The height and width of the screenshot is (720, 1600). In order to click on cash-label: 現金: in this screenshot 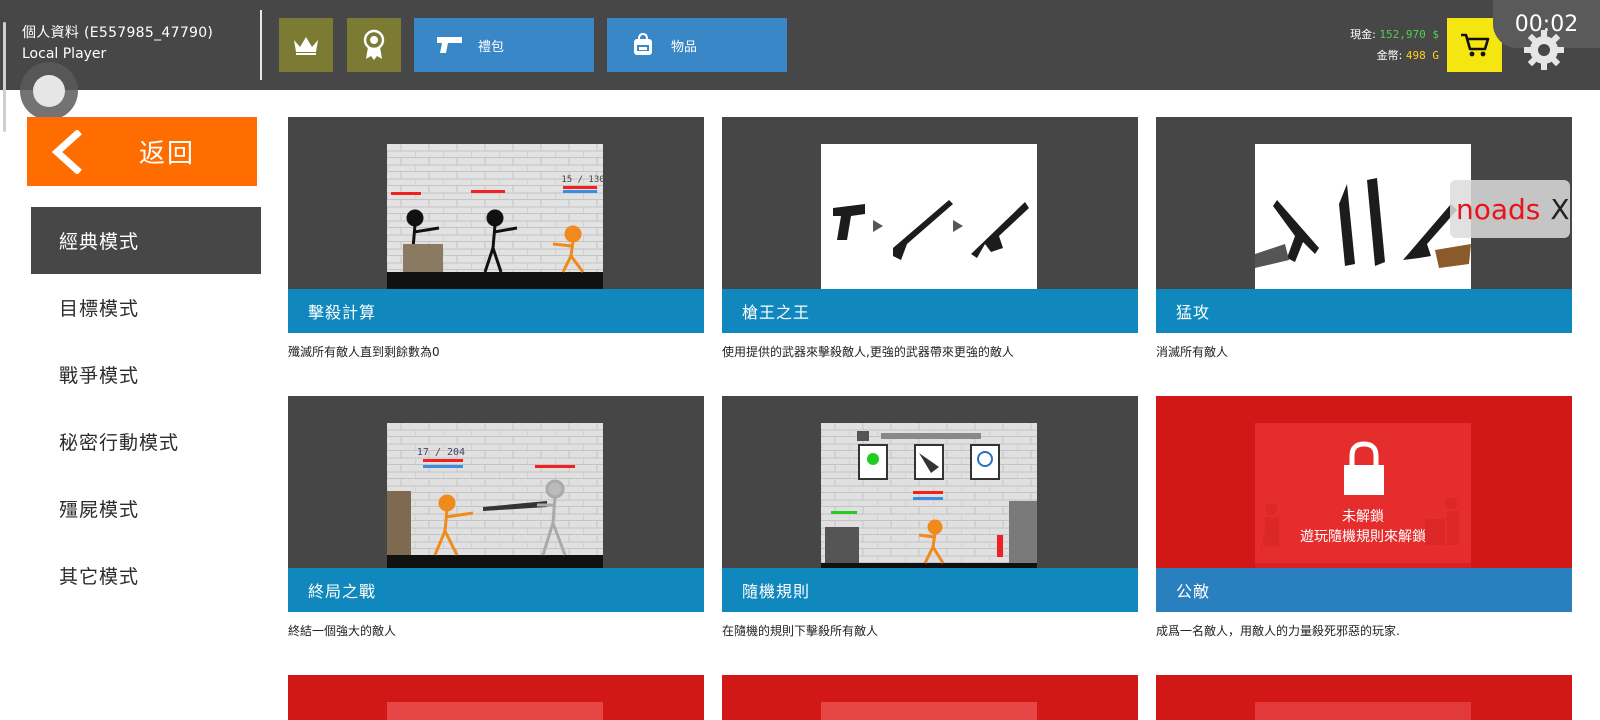, I will do `click(1363, 34)`.